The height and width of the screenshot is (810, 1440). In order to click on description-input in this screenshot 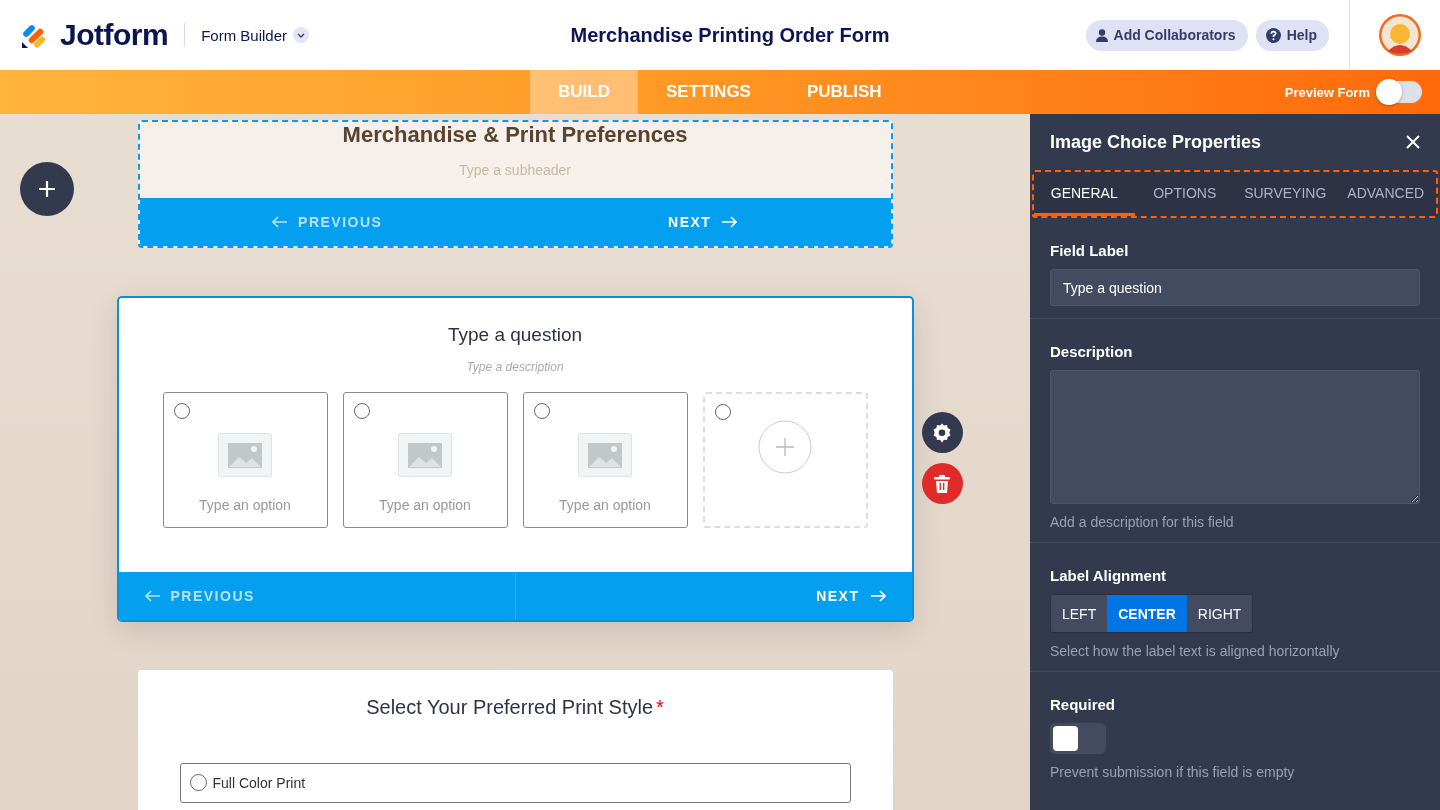, I will do `click(1235, 437)`.